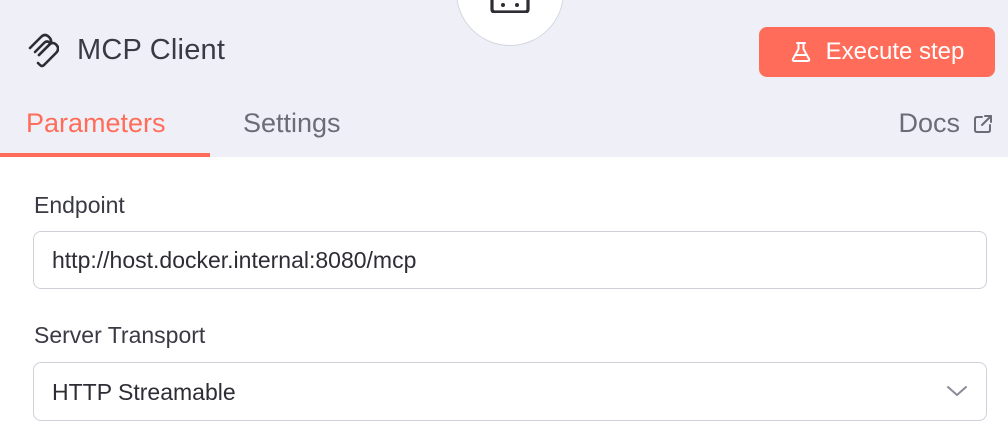 This screenshot has height=444, width=1008. I want to click on execute-step-button: Execute step, so click(877, 52).